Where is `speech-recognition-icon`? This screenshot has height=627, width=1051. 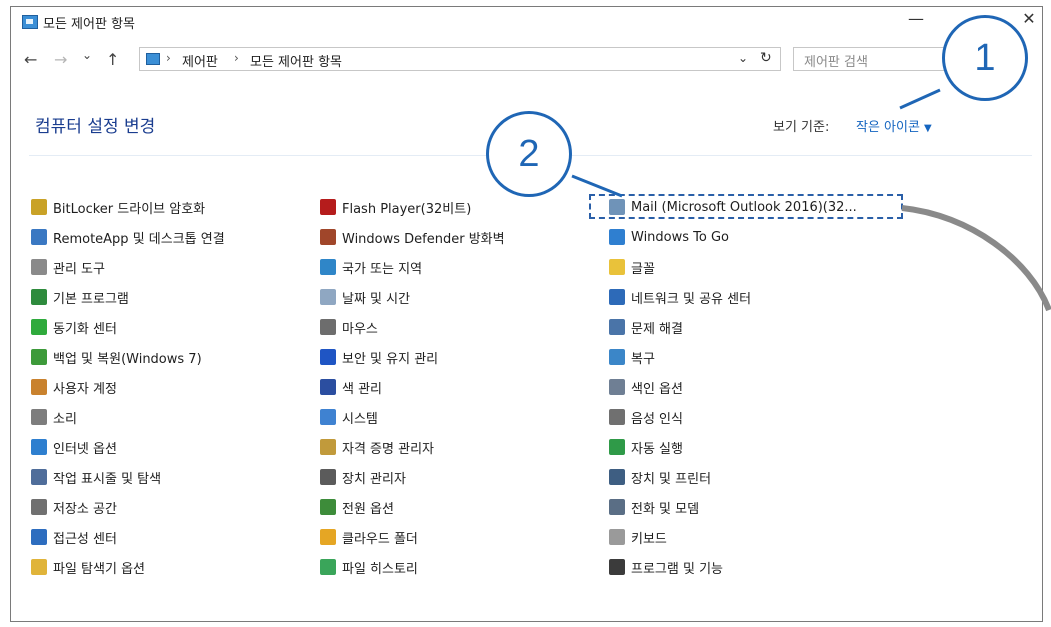
speech-recognition-icon is located at coordinates (617, 417).